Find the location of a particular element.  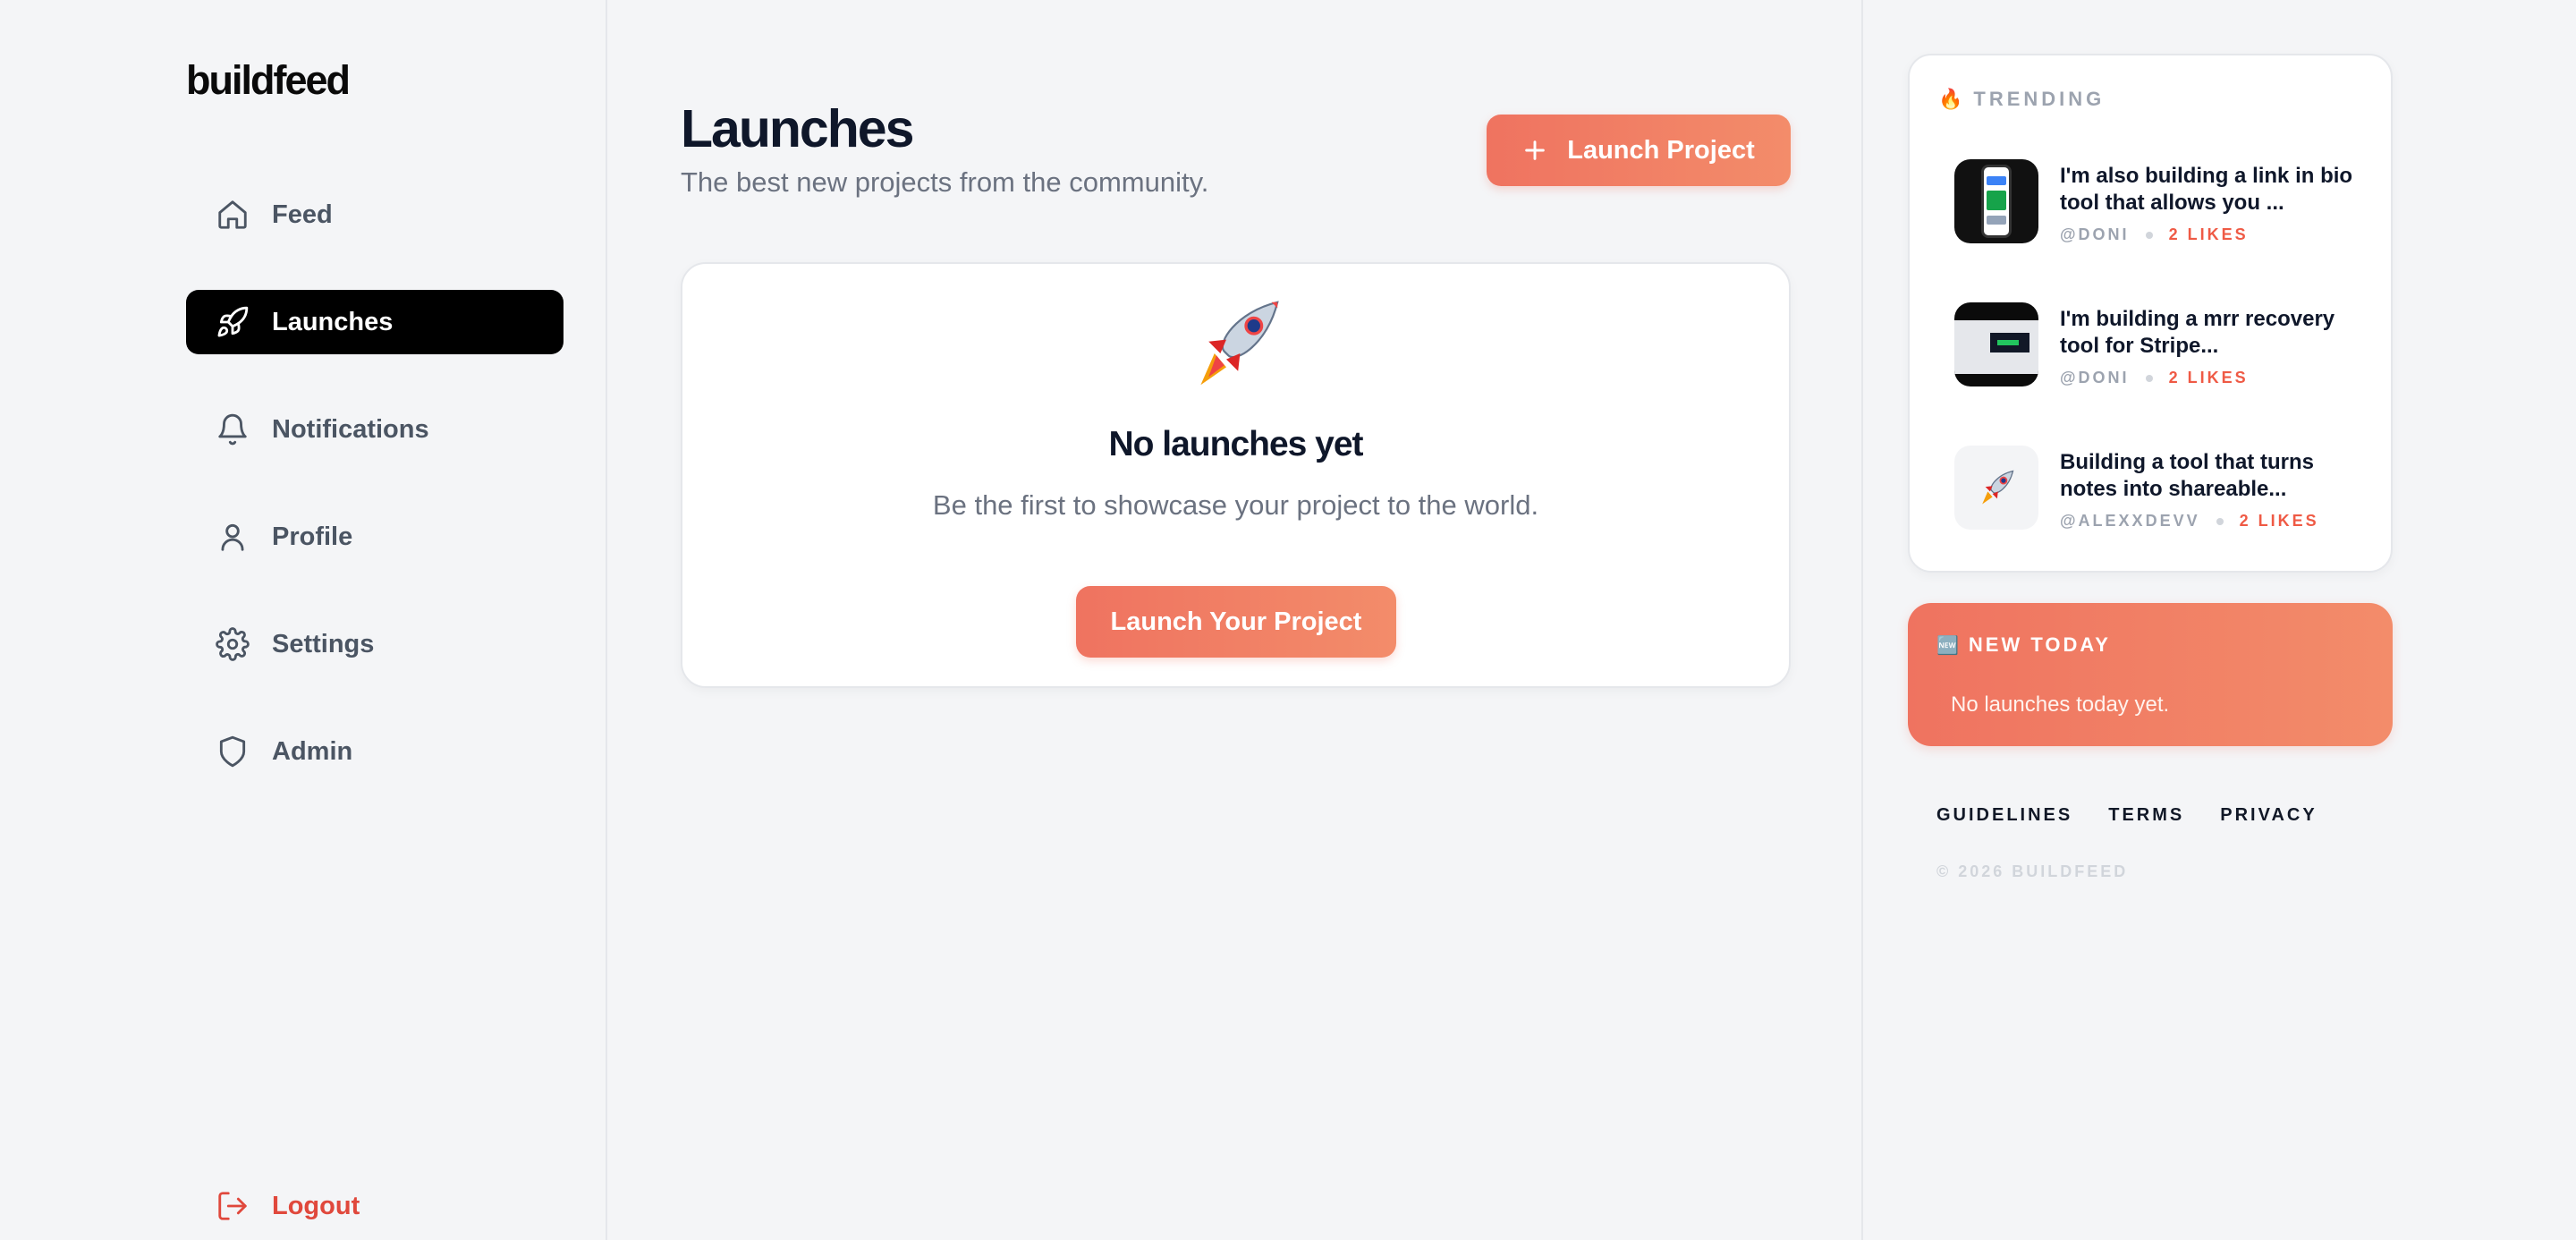

sidebar-item-label: Admin is located at coordinates (312, 751).